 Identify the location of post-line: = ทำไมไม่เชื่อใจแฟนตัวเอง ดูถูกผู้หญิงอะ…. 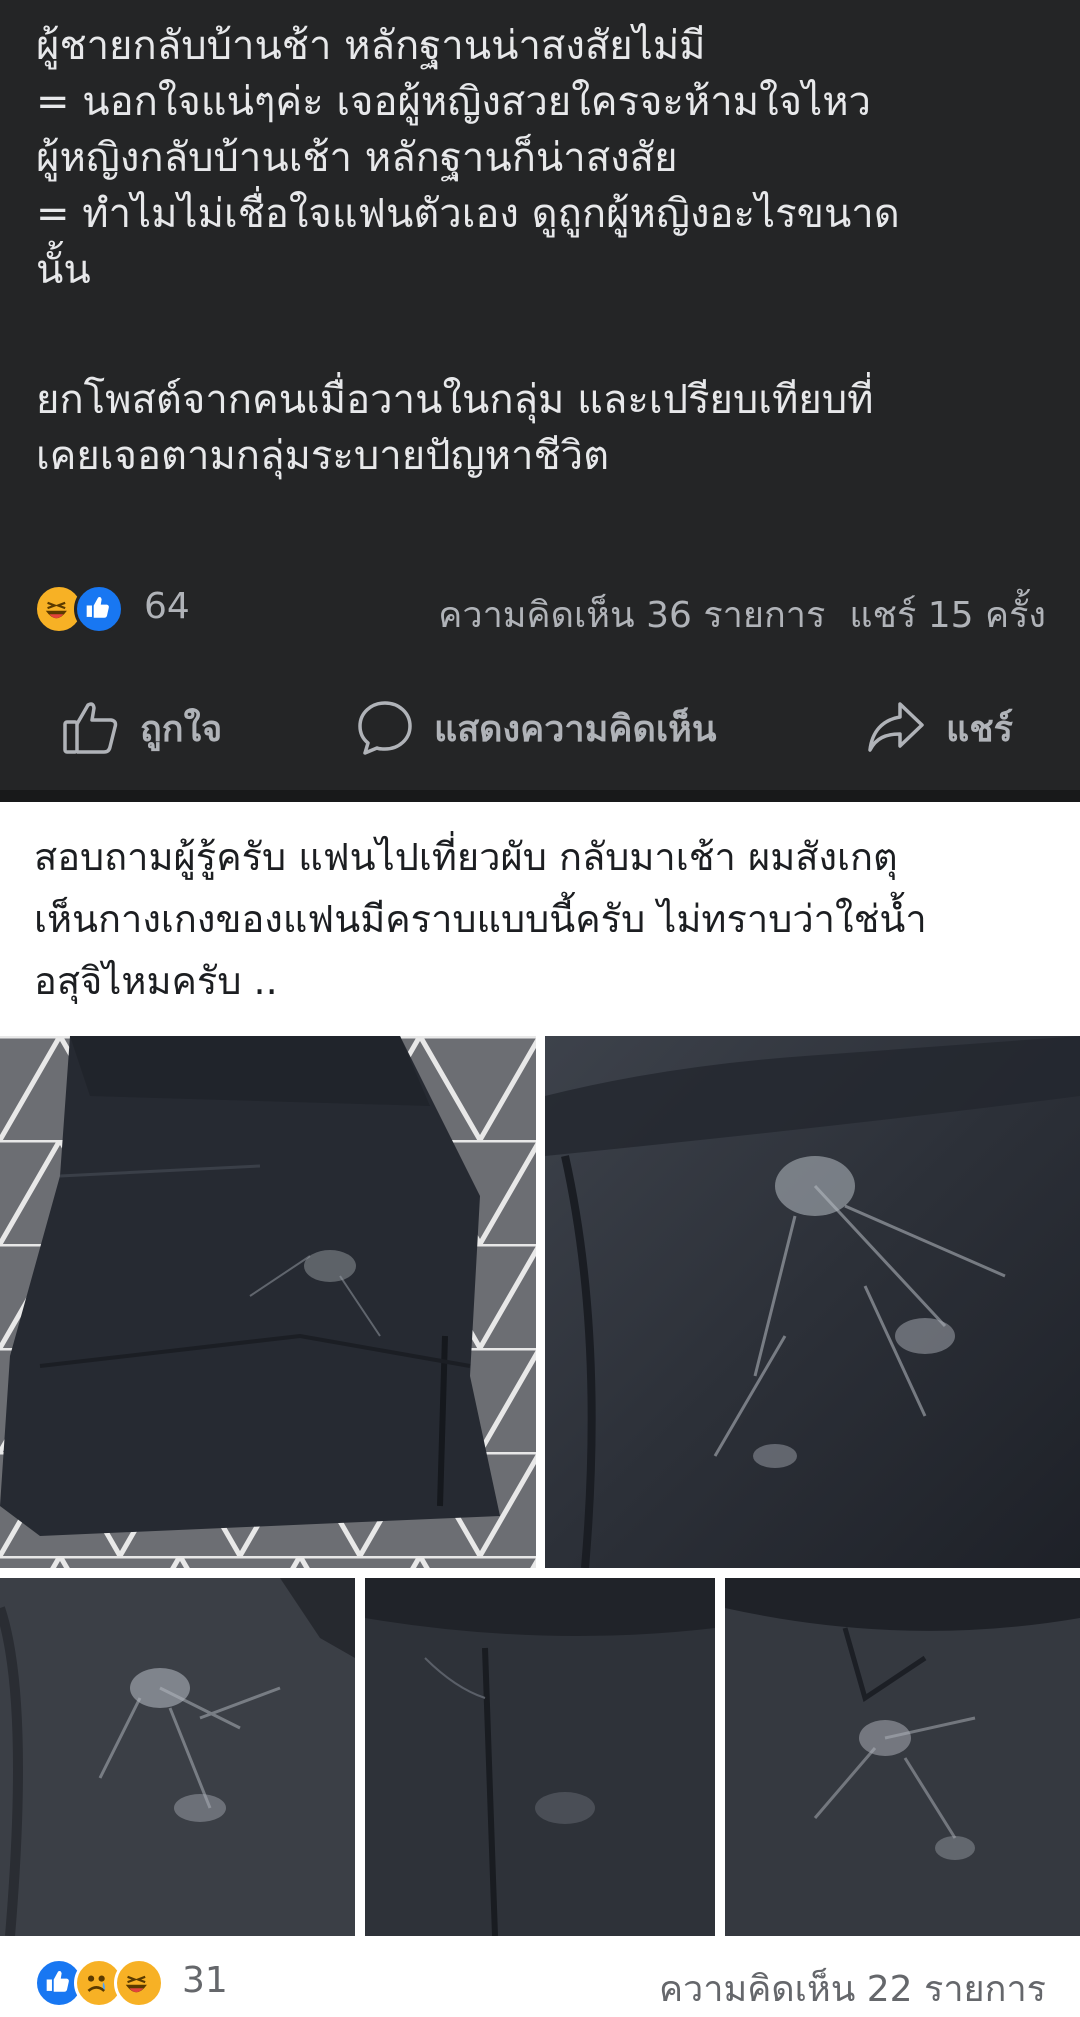
(468, 214).